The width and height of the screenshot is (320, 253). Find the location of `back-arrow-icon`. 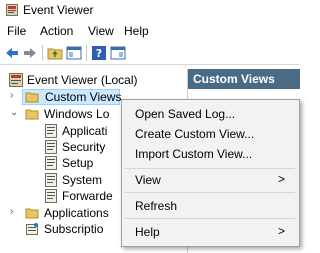

back-arrow-icon is located at coordinates (12, 53).